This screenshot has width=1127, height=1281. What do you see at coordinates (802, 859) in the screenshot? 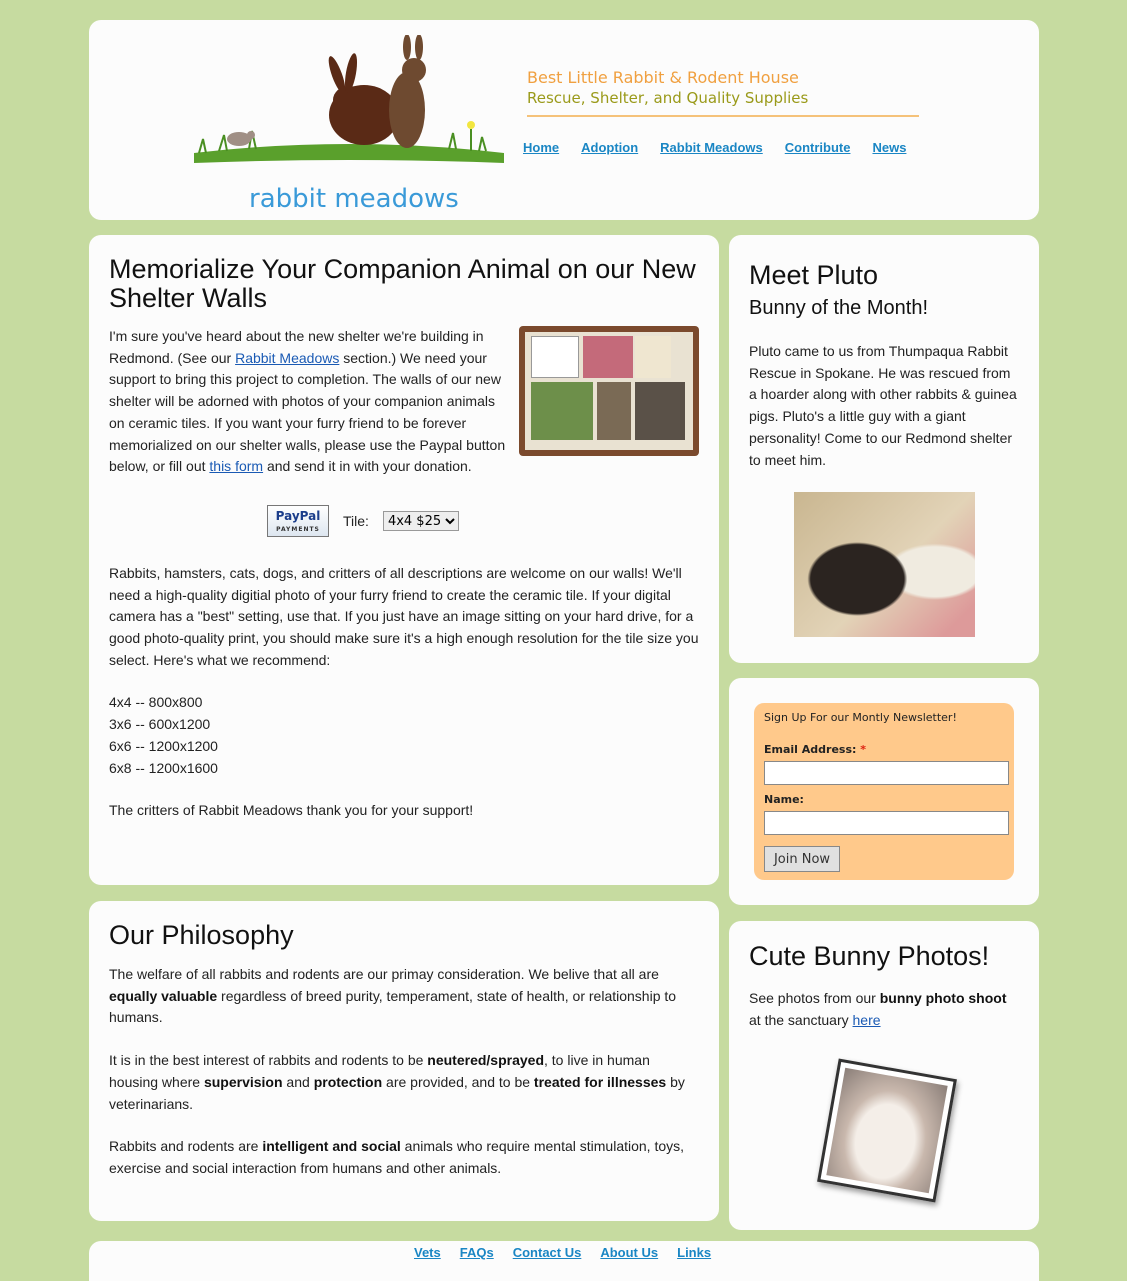
I see `join-now-button: Join Now` at bounding box center [802, 859].